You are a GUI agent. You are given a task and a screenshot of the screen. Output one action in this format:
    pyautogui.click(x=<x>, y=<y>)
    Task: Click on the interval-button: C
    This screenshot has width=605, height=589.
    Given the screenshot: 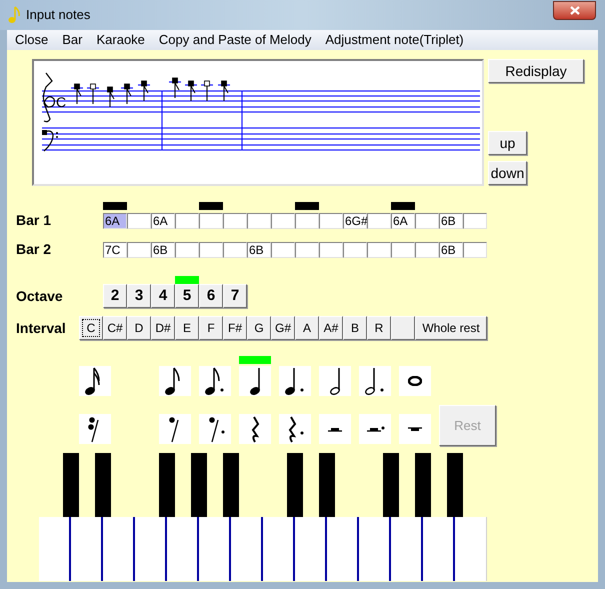 What is the action you would take?
    pyautogui.click(x=91, y=328)
    